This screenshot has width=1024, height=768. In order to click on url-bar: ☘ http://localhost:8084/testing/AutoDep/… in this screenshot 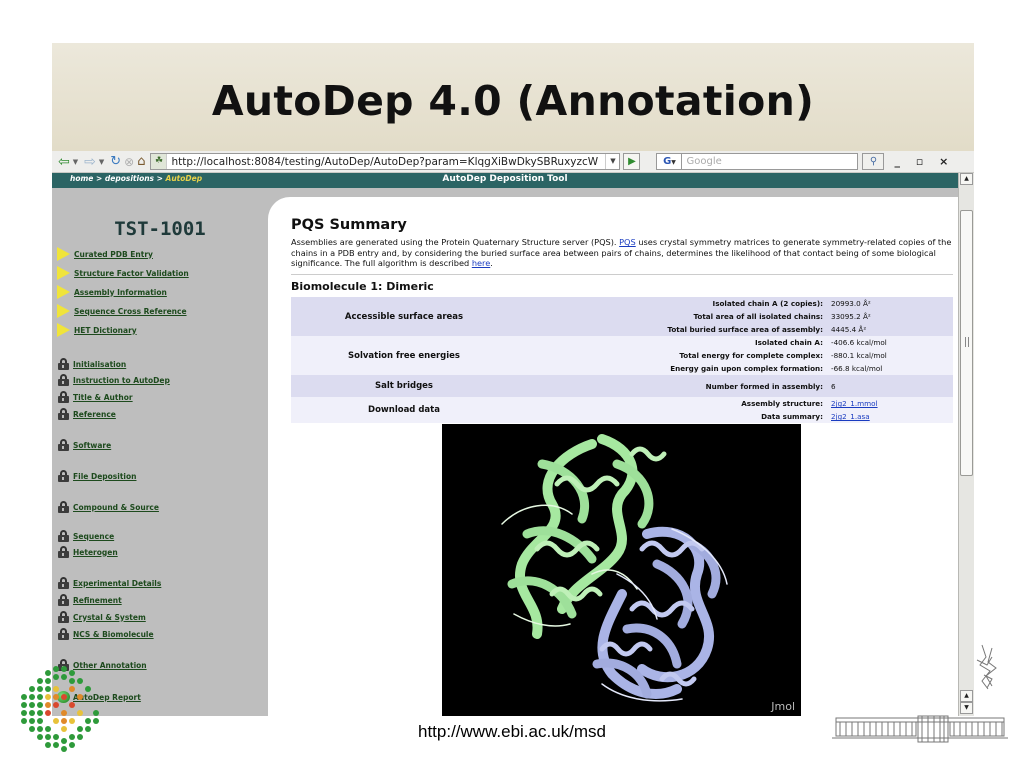, I will do `click(385, 161)`.